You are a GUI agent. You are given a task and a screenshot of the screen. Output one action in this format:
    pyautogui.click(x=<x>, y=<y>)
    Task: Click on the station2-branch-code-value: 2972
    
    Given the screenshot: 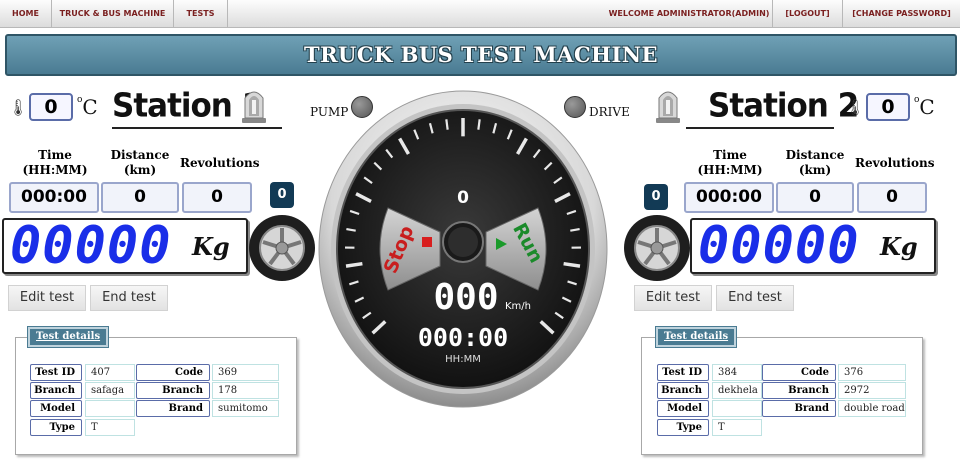 What is the action you would take?
    pyautogui.click(x=872, y=390)
    